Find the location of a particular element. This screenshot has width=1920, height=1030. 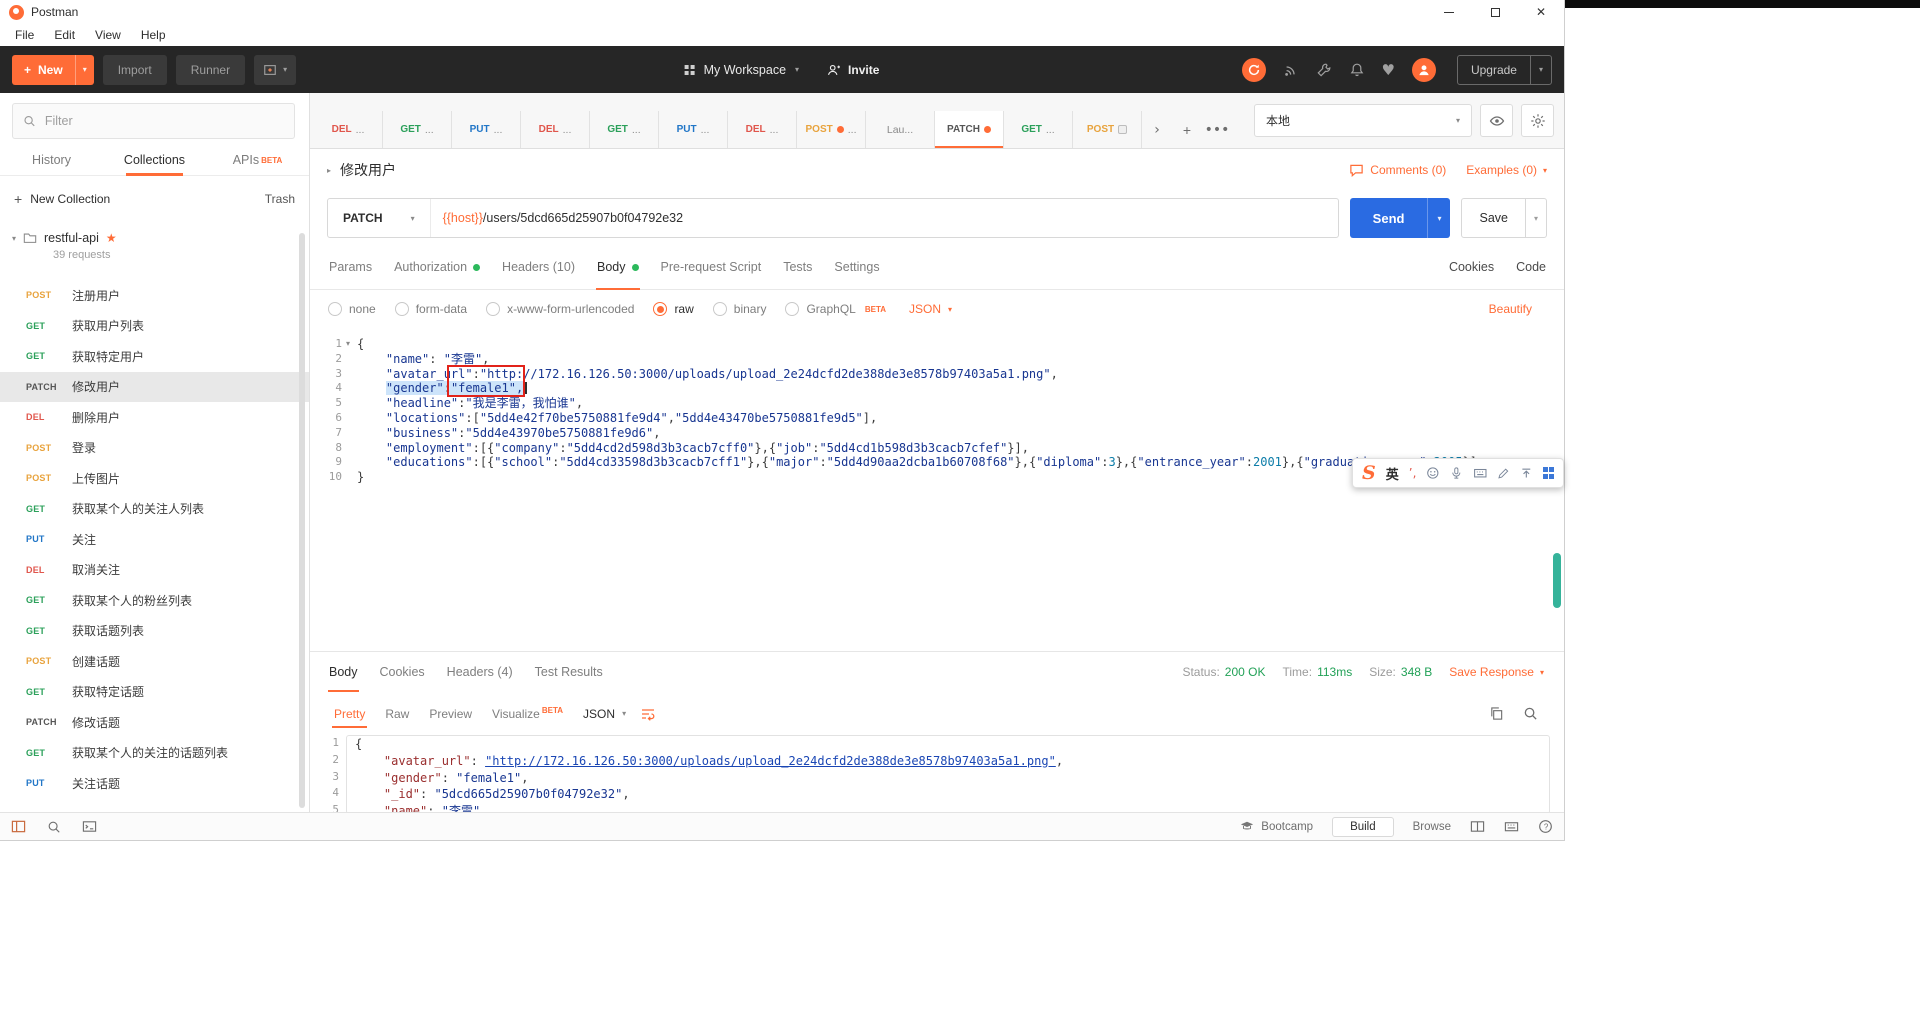

new-dropdown-caret: ▾ is located at coordinates (84, 69).